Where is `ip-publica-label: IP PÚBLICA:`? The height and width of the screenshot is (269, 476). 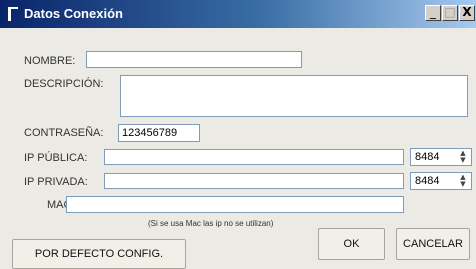 ip-publica-label: IP PÚBLICA: is located at coordinates (56, 158).